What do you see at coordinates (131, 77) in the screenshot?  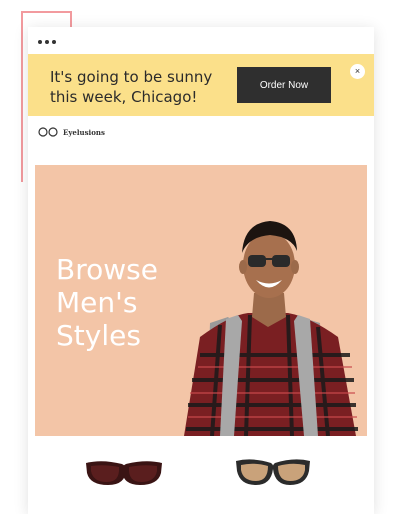 I see `promo-message-line-1: It's going to be sunny` at bounding box center [131, 77].